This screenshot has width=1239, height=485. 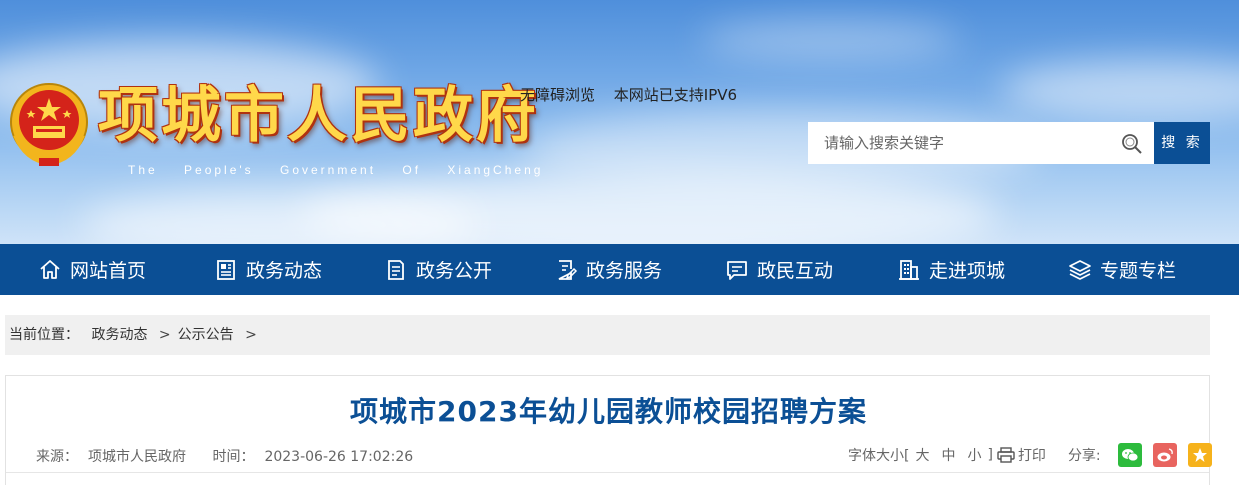 What do you see at coordinates (963, 143) in the screenshot?
I see `search-input` at bounding box center [963, 143].